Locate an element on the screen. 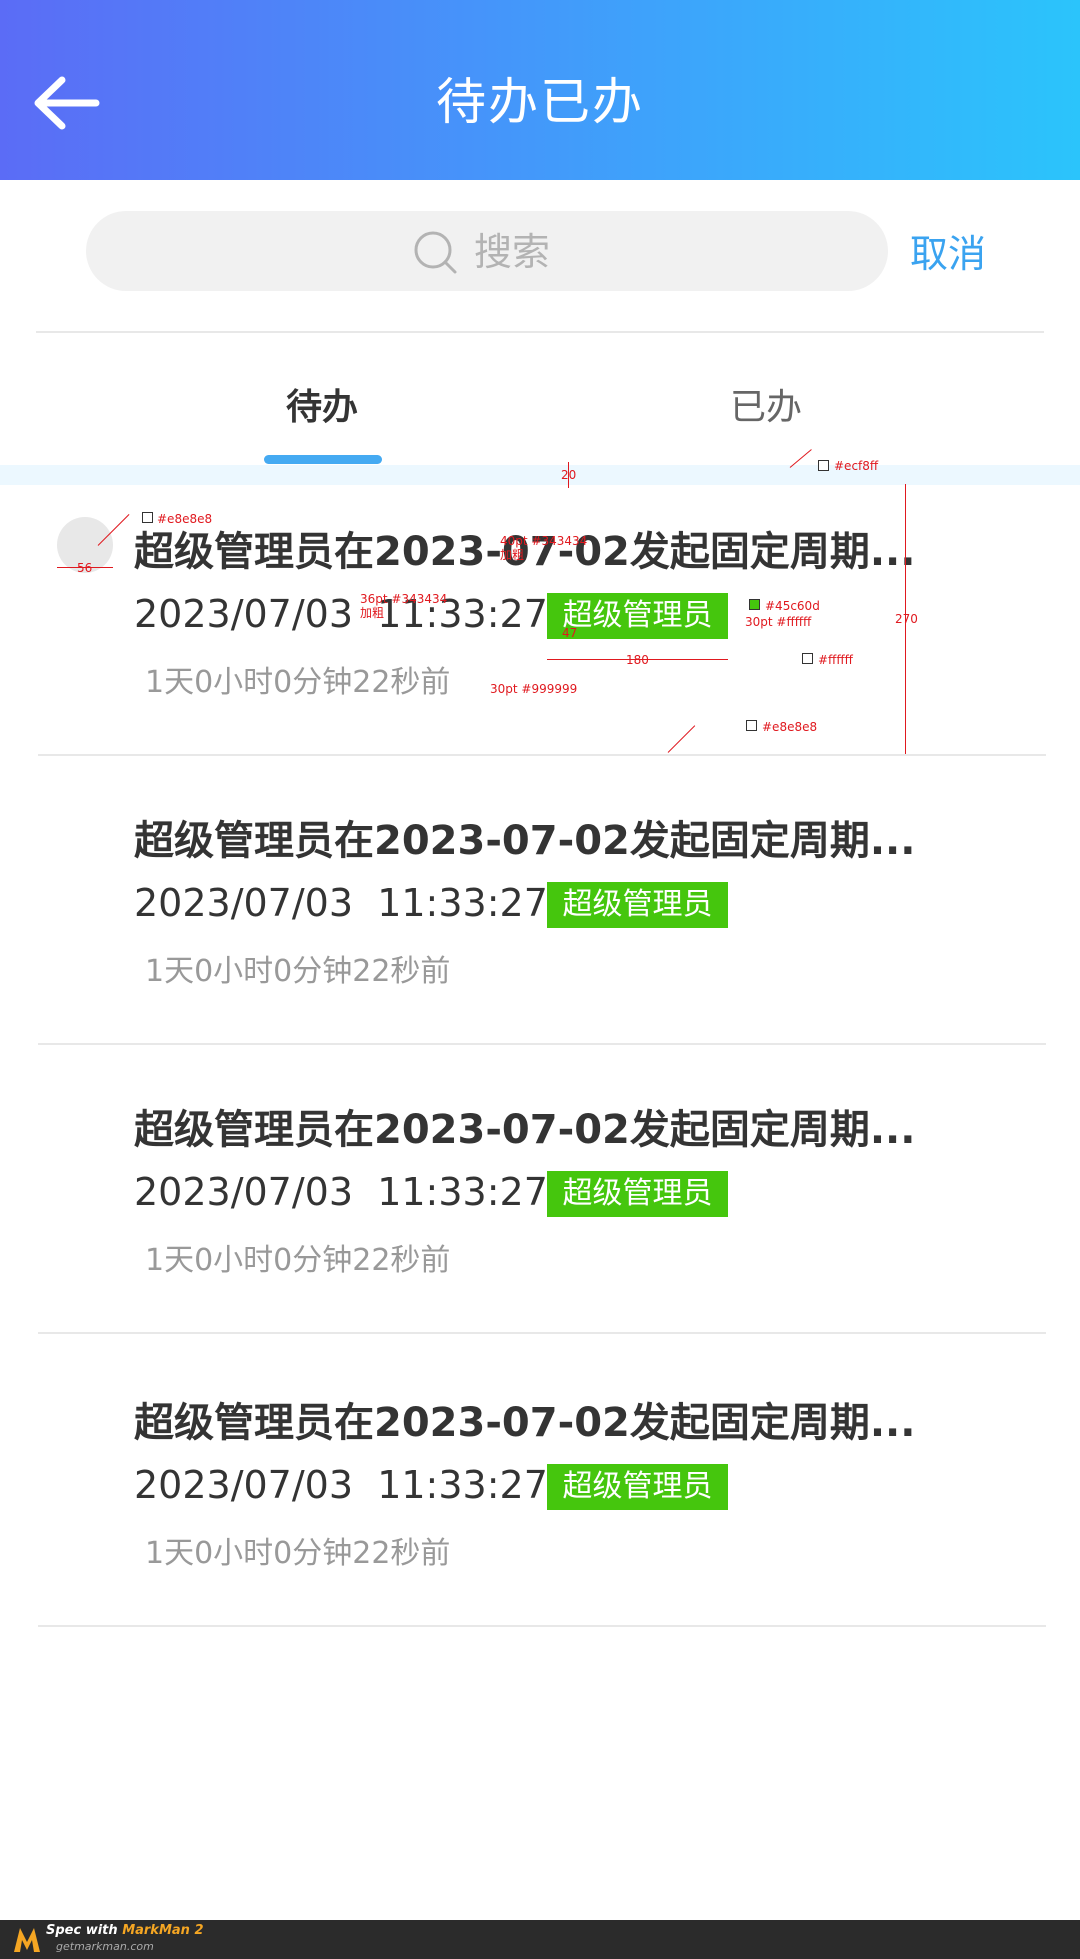 The height and width of the screenshot is (1959, 1080). tab-done: 已办 is located at coordinates (766, 408).